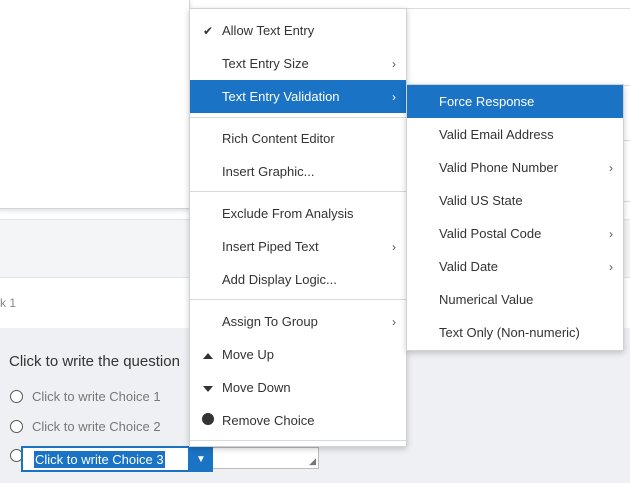 The image size is (630, 483). Describe the element at coordinates (281, 96) in the screenshot. I see `menu-item-label: Text Entry Validation` at that location.